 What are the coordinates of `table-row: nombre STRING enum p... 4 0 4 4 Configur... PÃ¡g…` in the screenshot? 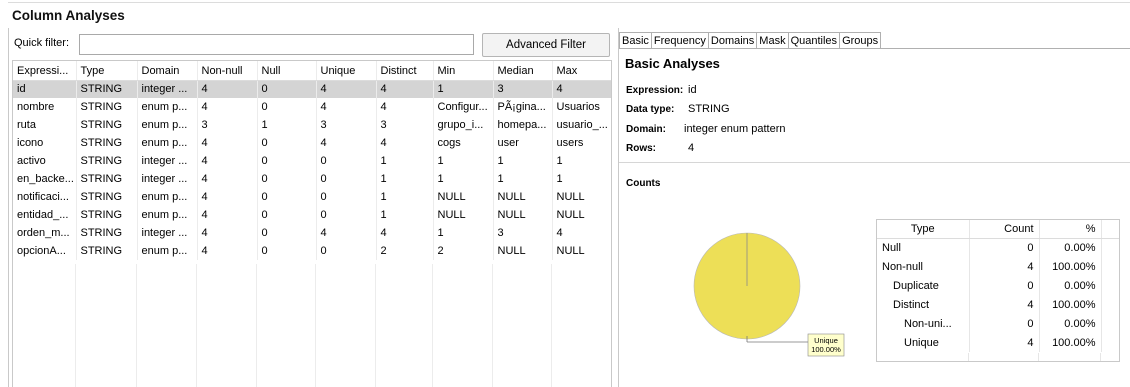 It's located at (312, 107).